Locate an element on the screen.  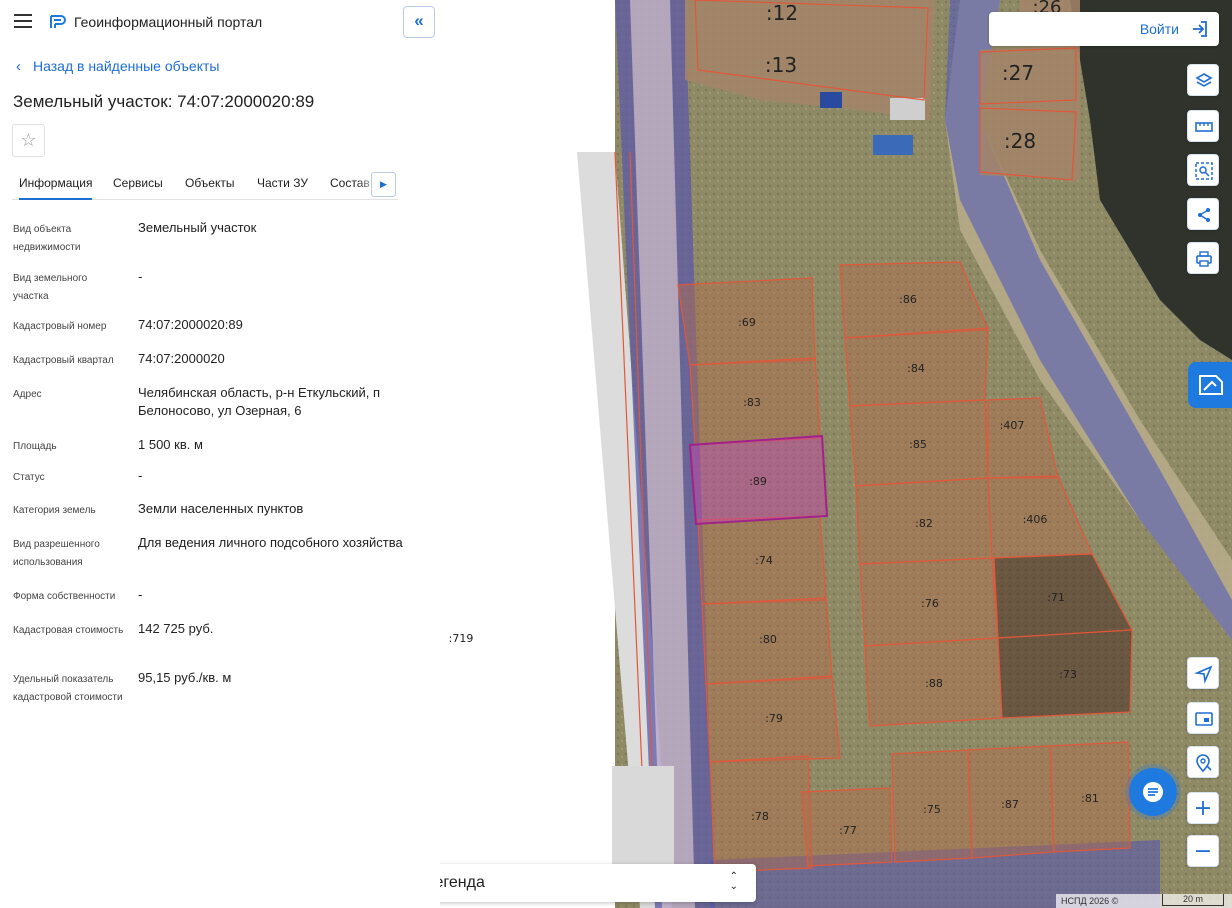
property-value: 1 500 кв. м is located at coordinates (170, 444).